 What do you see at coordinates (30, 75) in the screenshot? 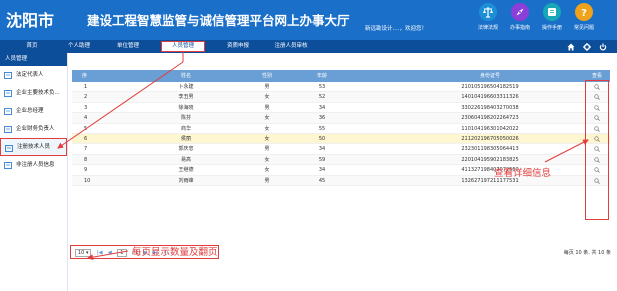
I see `sidebar-item-label: 法定代表人` at bounding box center [30, 75].